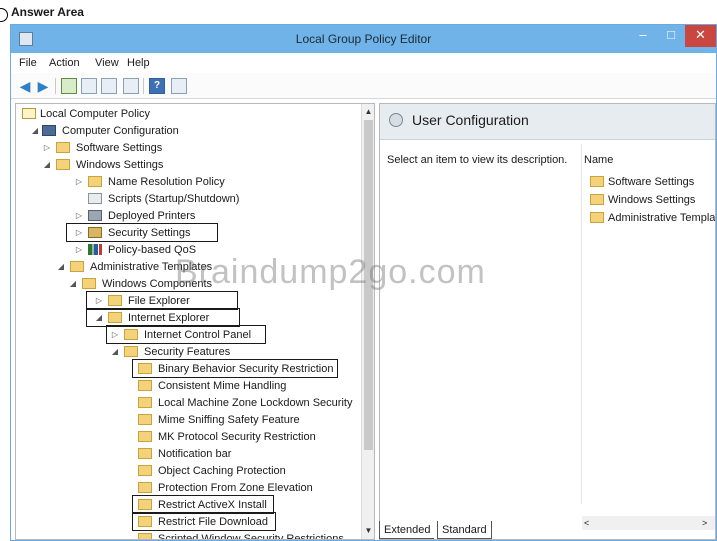 This screenshot has height=541, width=717. I want to click on tree-node-scripts: Scripts (Startup/Shutdown), so click(199, 199).